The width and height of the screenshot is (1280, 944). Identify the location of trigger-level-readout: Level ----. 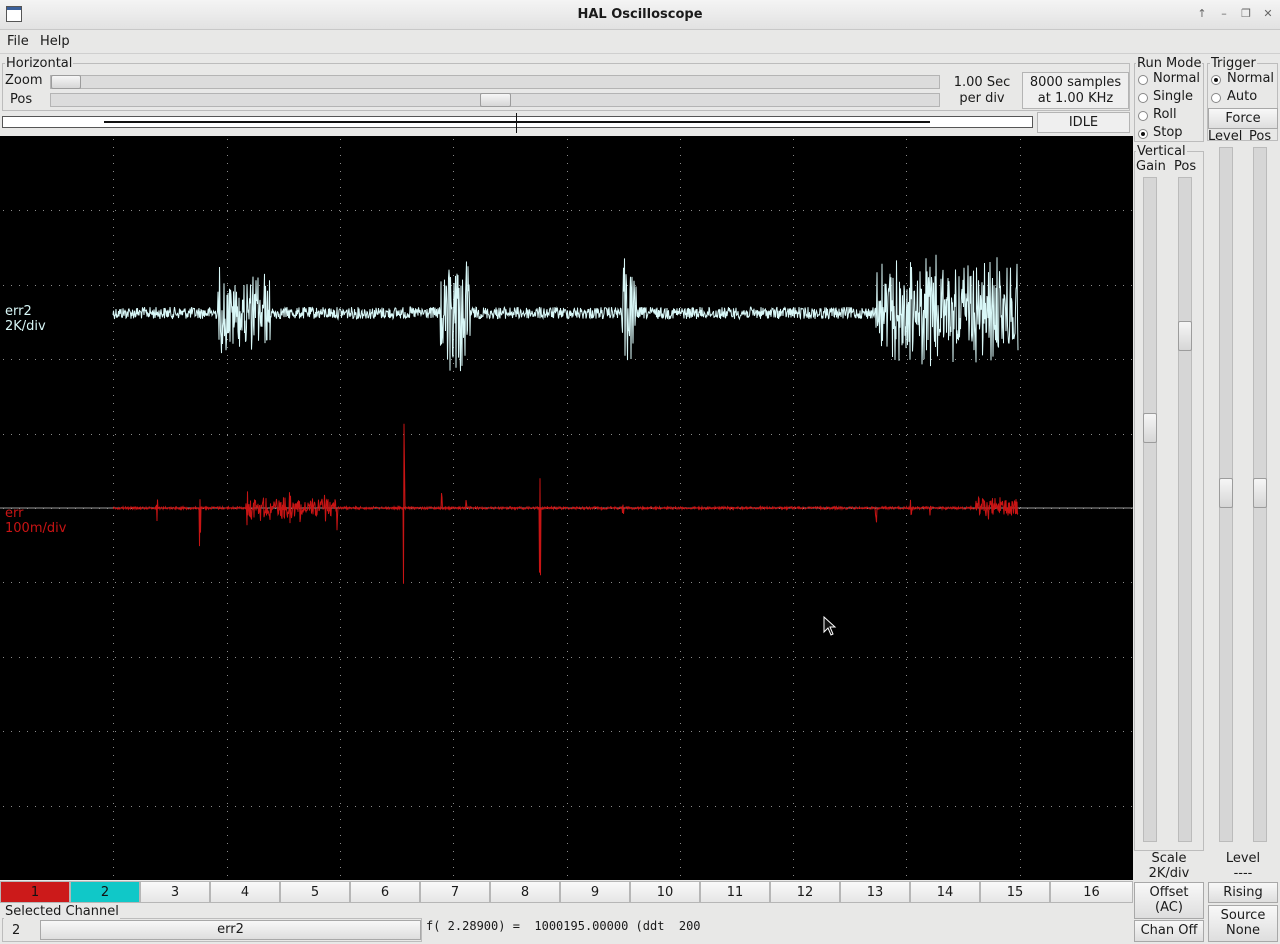
(1243, 866).